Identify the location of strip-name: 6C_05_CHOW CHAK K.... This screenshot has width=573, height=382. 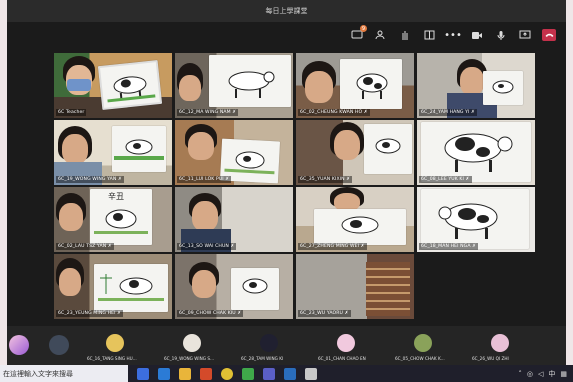
(420, 358).